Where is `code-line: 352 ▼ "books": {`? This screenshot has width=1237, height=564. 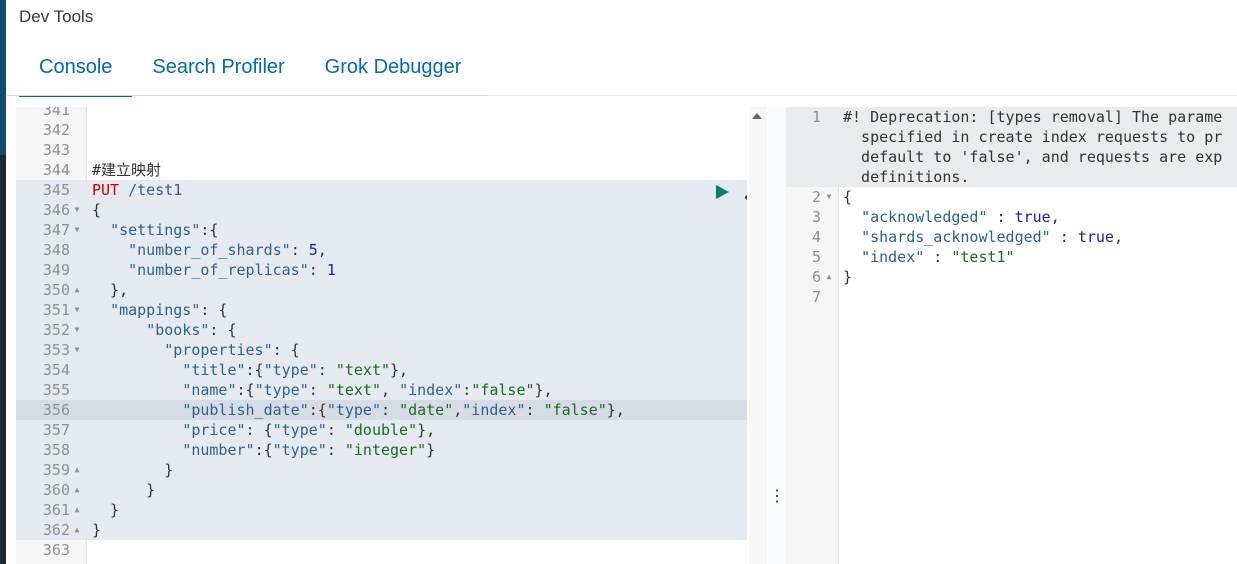
code-line: 352 ▼ "books": { is located at coordinates (381, 330).